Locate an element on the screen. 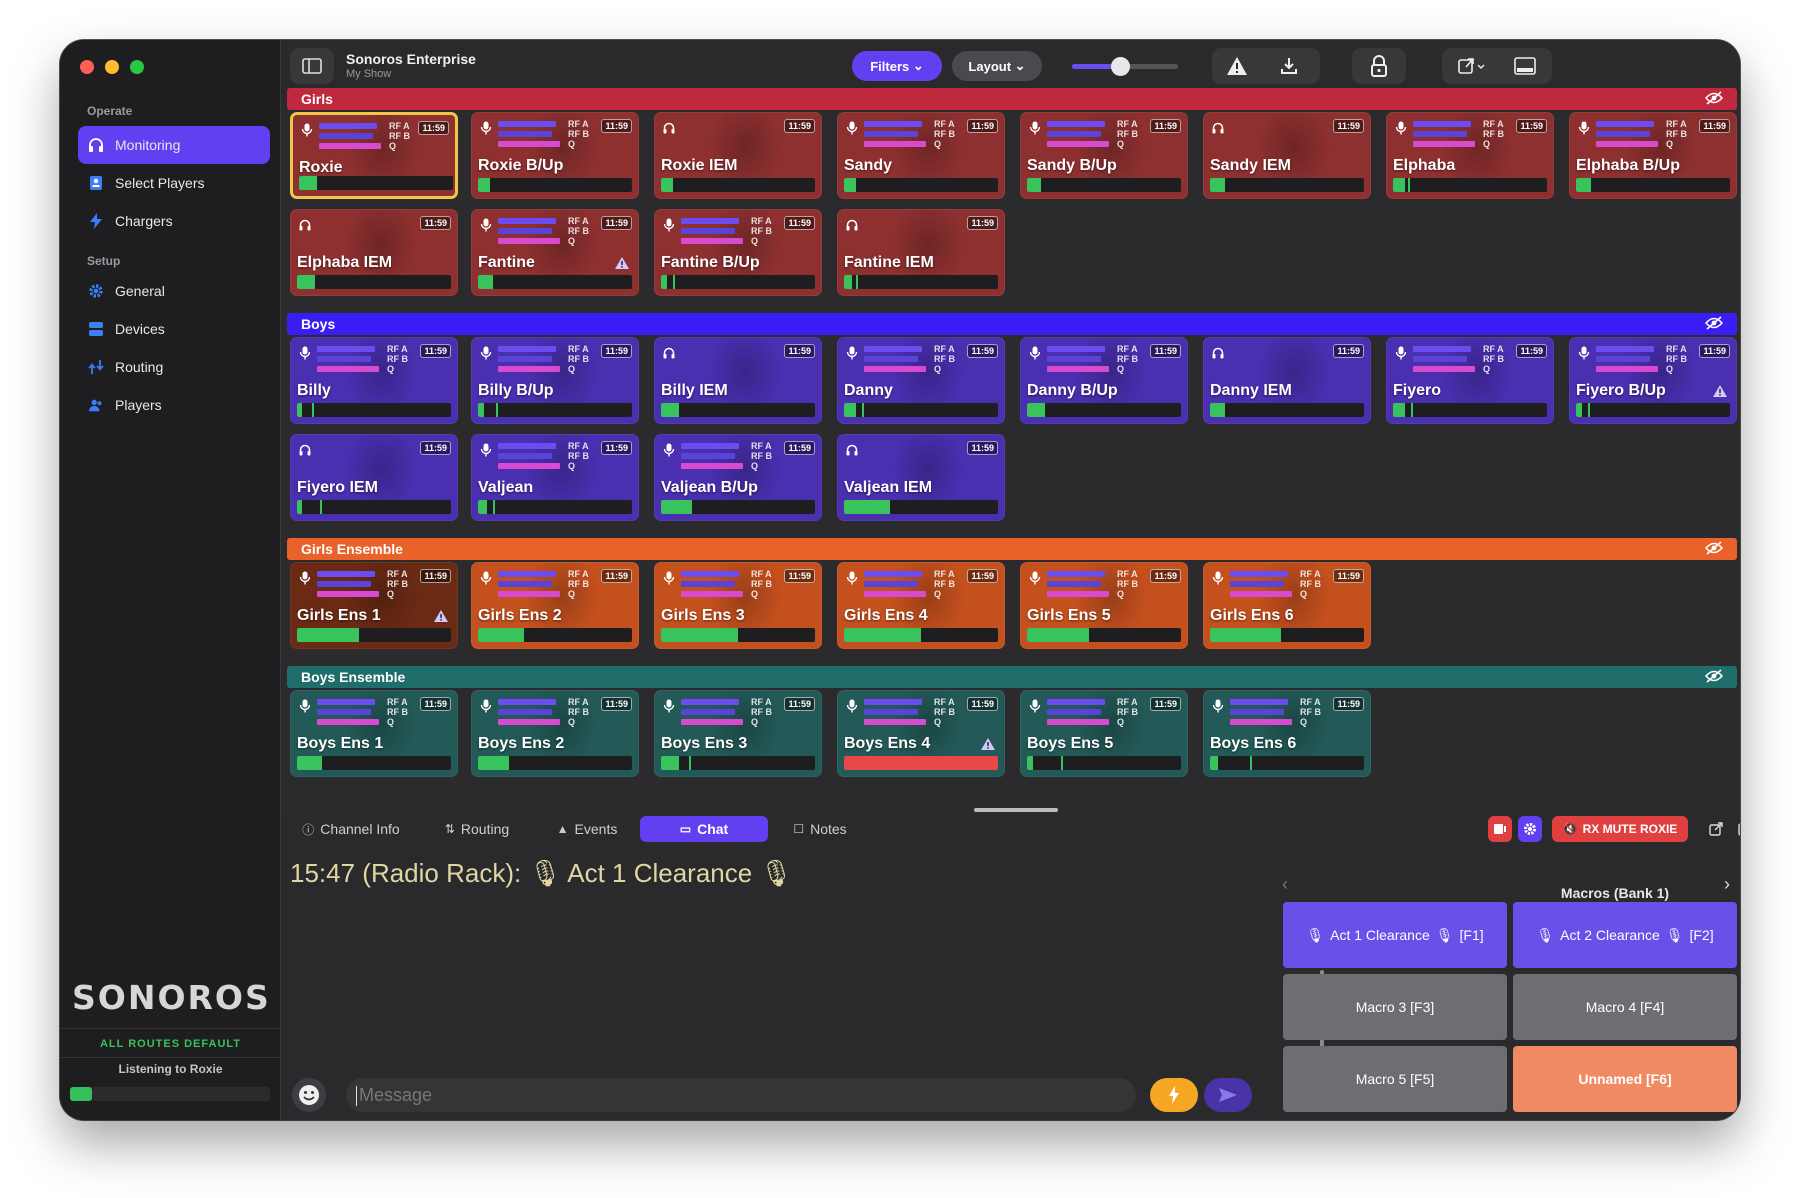  channel-tile: RF A RF B Q 11:59 Danny is located at coordinates (921, 380).